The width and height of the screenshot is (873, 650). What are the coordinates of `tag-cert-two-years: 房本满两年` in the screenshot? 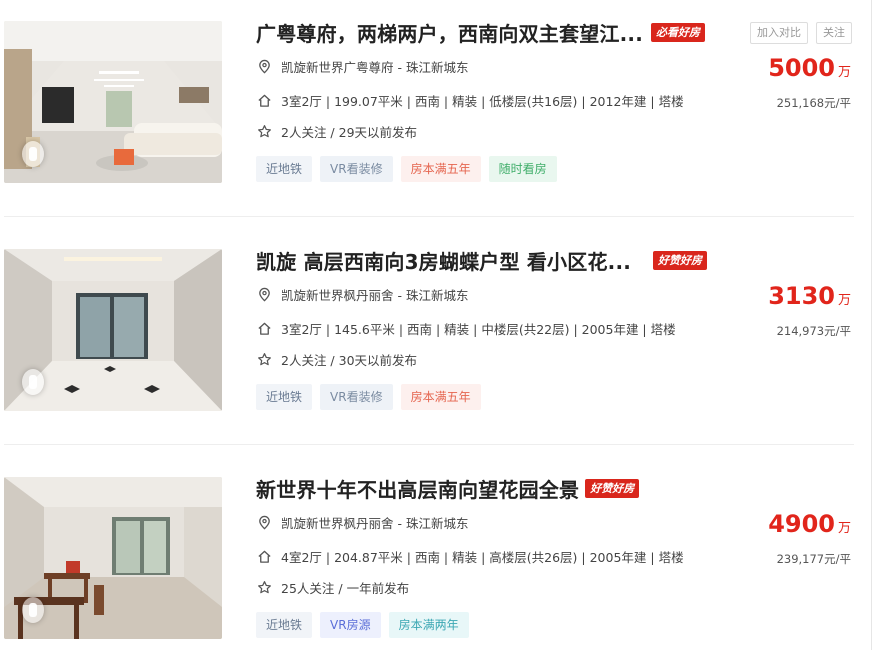 It's located at (428, 625).